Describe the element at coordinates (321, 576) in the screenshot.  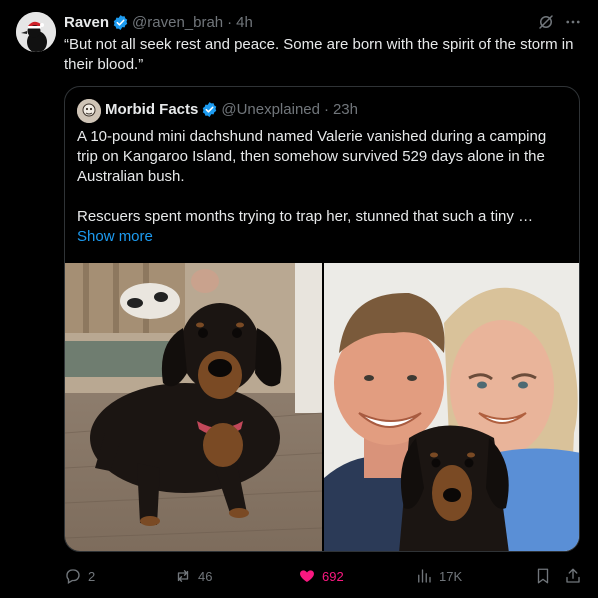
I see `like-button: 692` at that location.